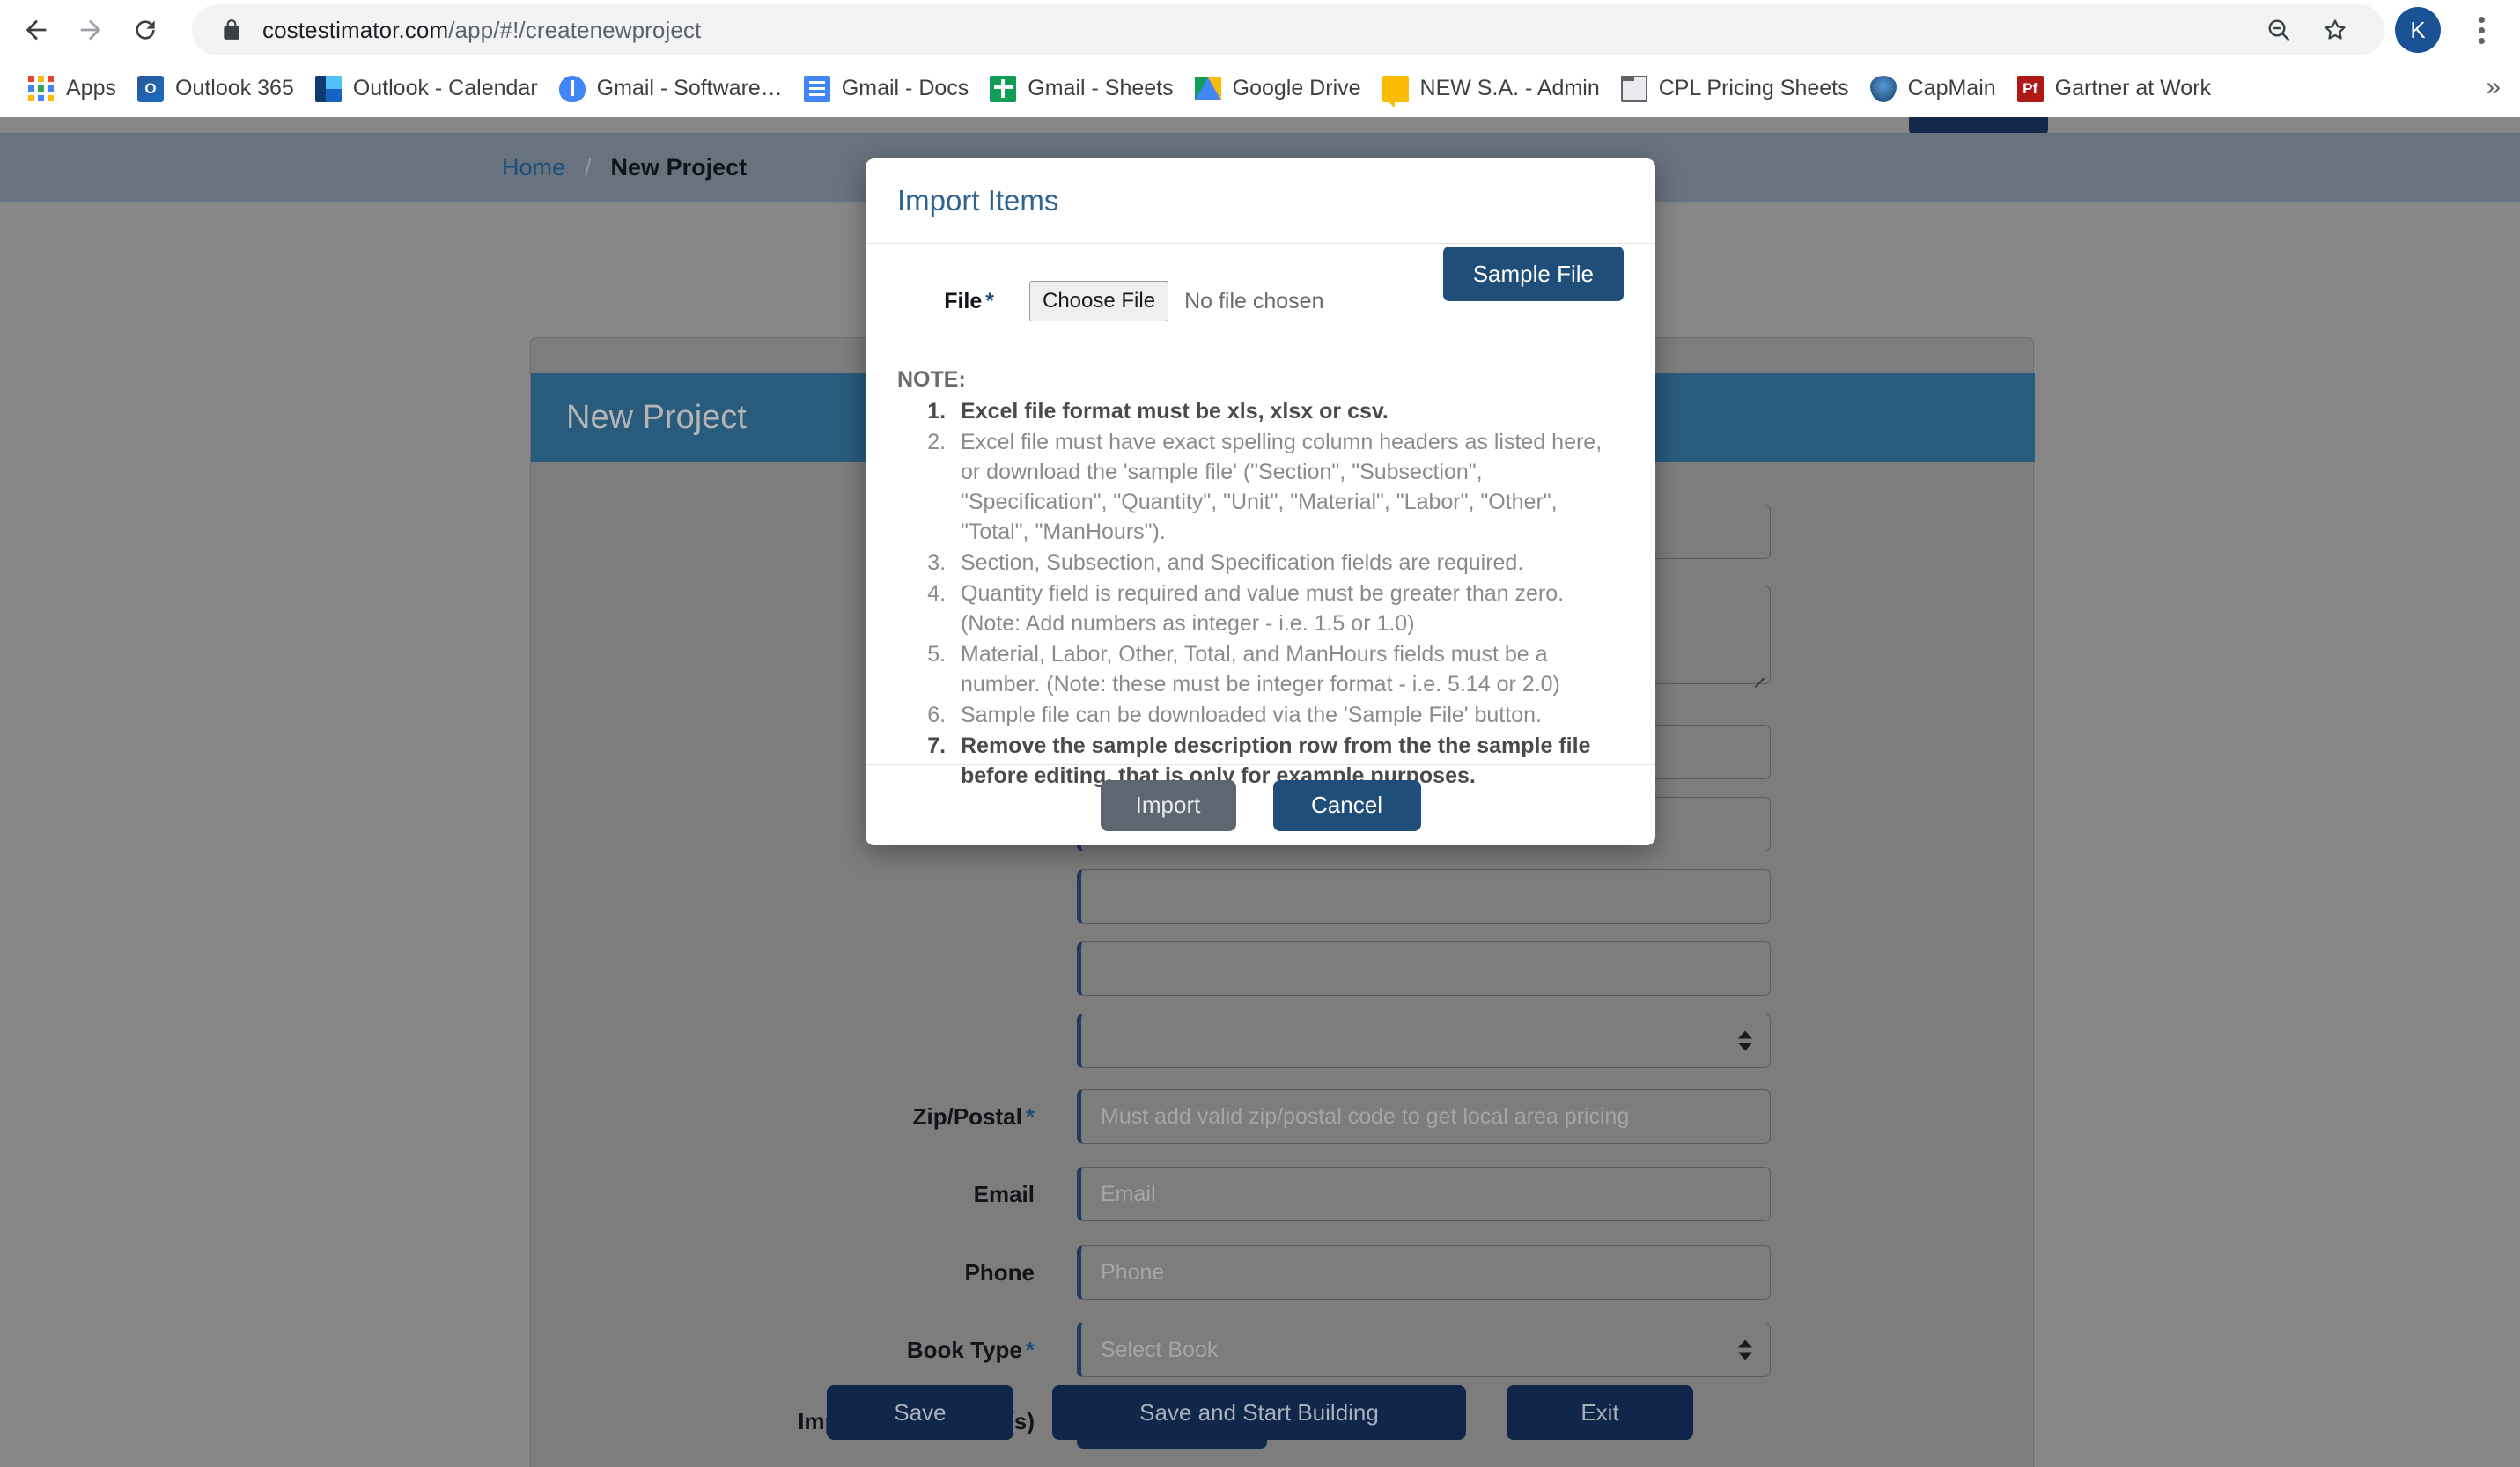 This screenshot has width=2520, height=1467. Describe the element at coordinates (1883, 88) in the screenshot. I see `shield-icon` at that location.